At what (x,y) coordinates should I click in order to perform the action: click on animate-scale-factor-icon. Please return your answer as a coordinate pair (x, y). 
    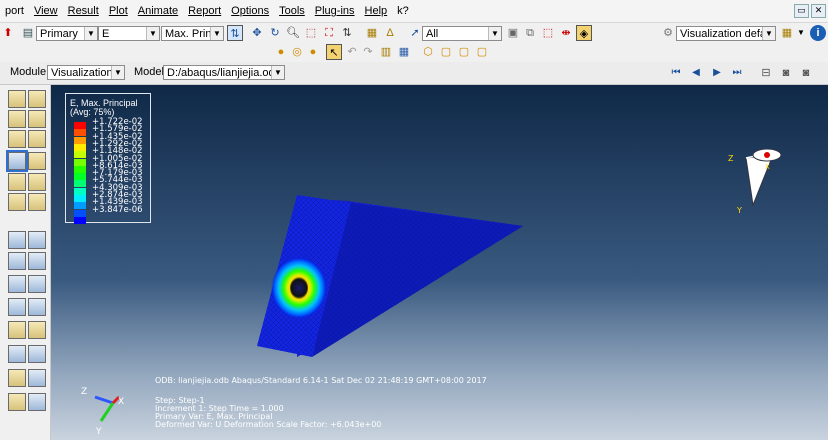
    Looking at the image, I should click on (17, 240).